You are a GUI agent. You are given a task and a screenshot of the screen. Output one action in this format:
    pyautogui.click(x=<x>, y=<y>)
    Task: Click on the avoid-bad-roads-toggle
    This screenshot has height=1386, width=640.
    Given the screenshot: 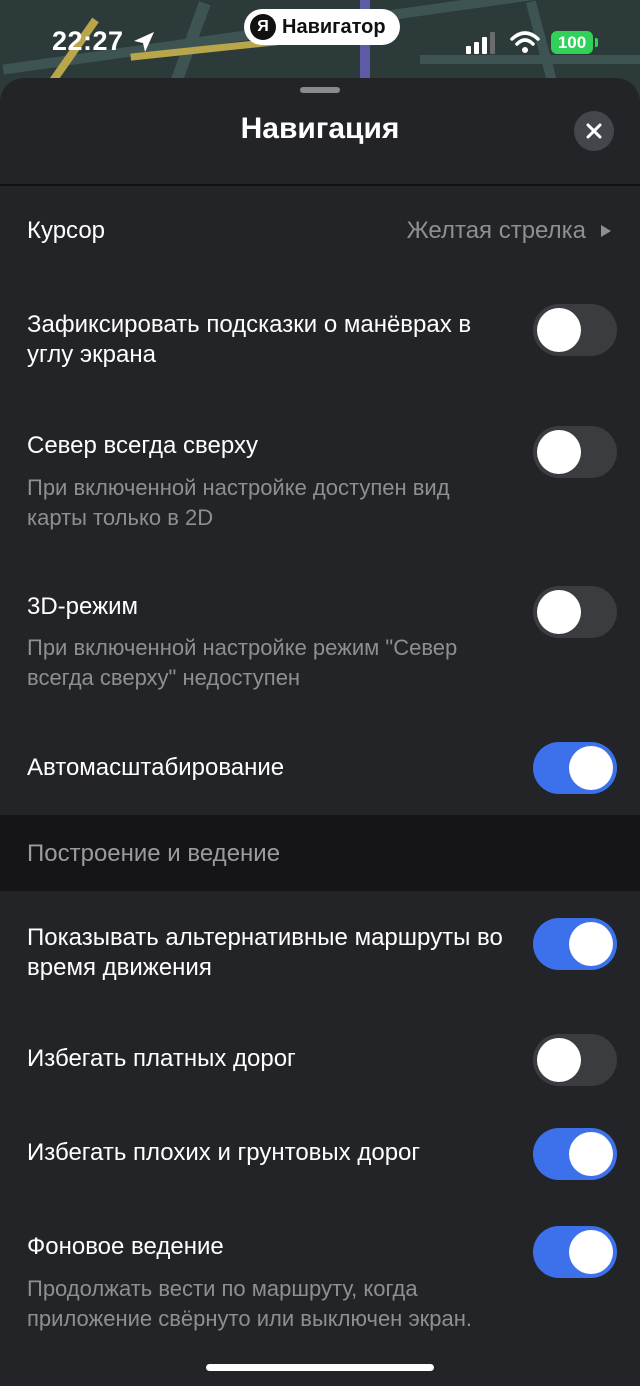 What is the action you would take?
    pyautogui.click(x=575, y=1154)
    